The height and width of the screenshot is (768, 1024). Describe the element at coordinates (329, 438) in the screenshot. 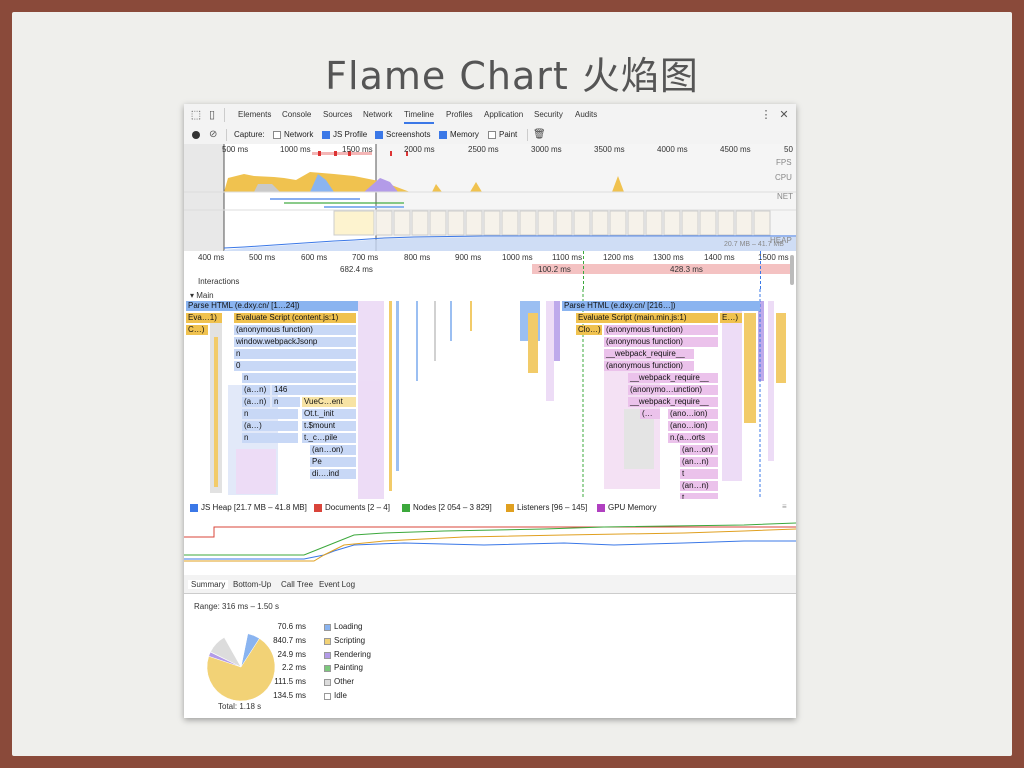

I see `flame-compile: t._c…pile` at that location.